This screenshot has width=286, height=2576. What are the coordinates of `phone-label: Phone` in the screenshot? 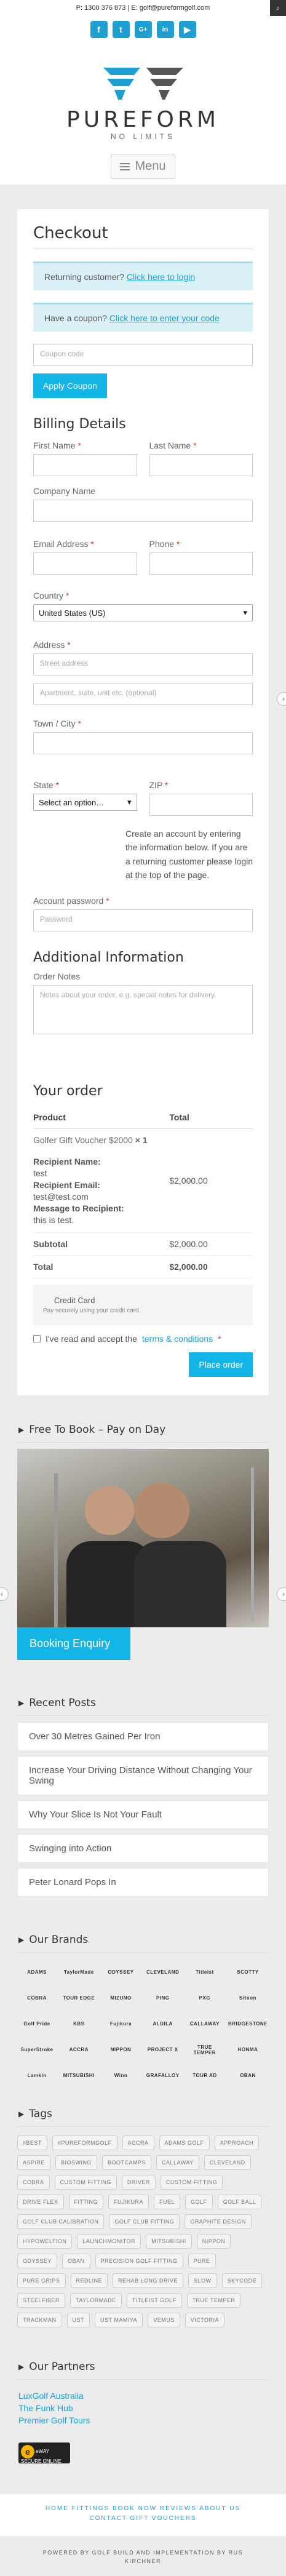 It's located at (161, 544).